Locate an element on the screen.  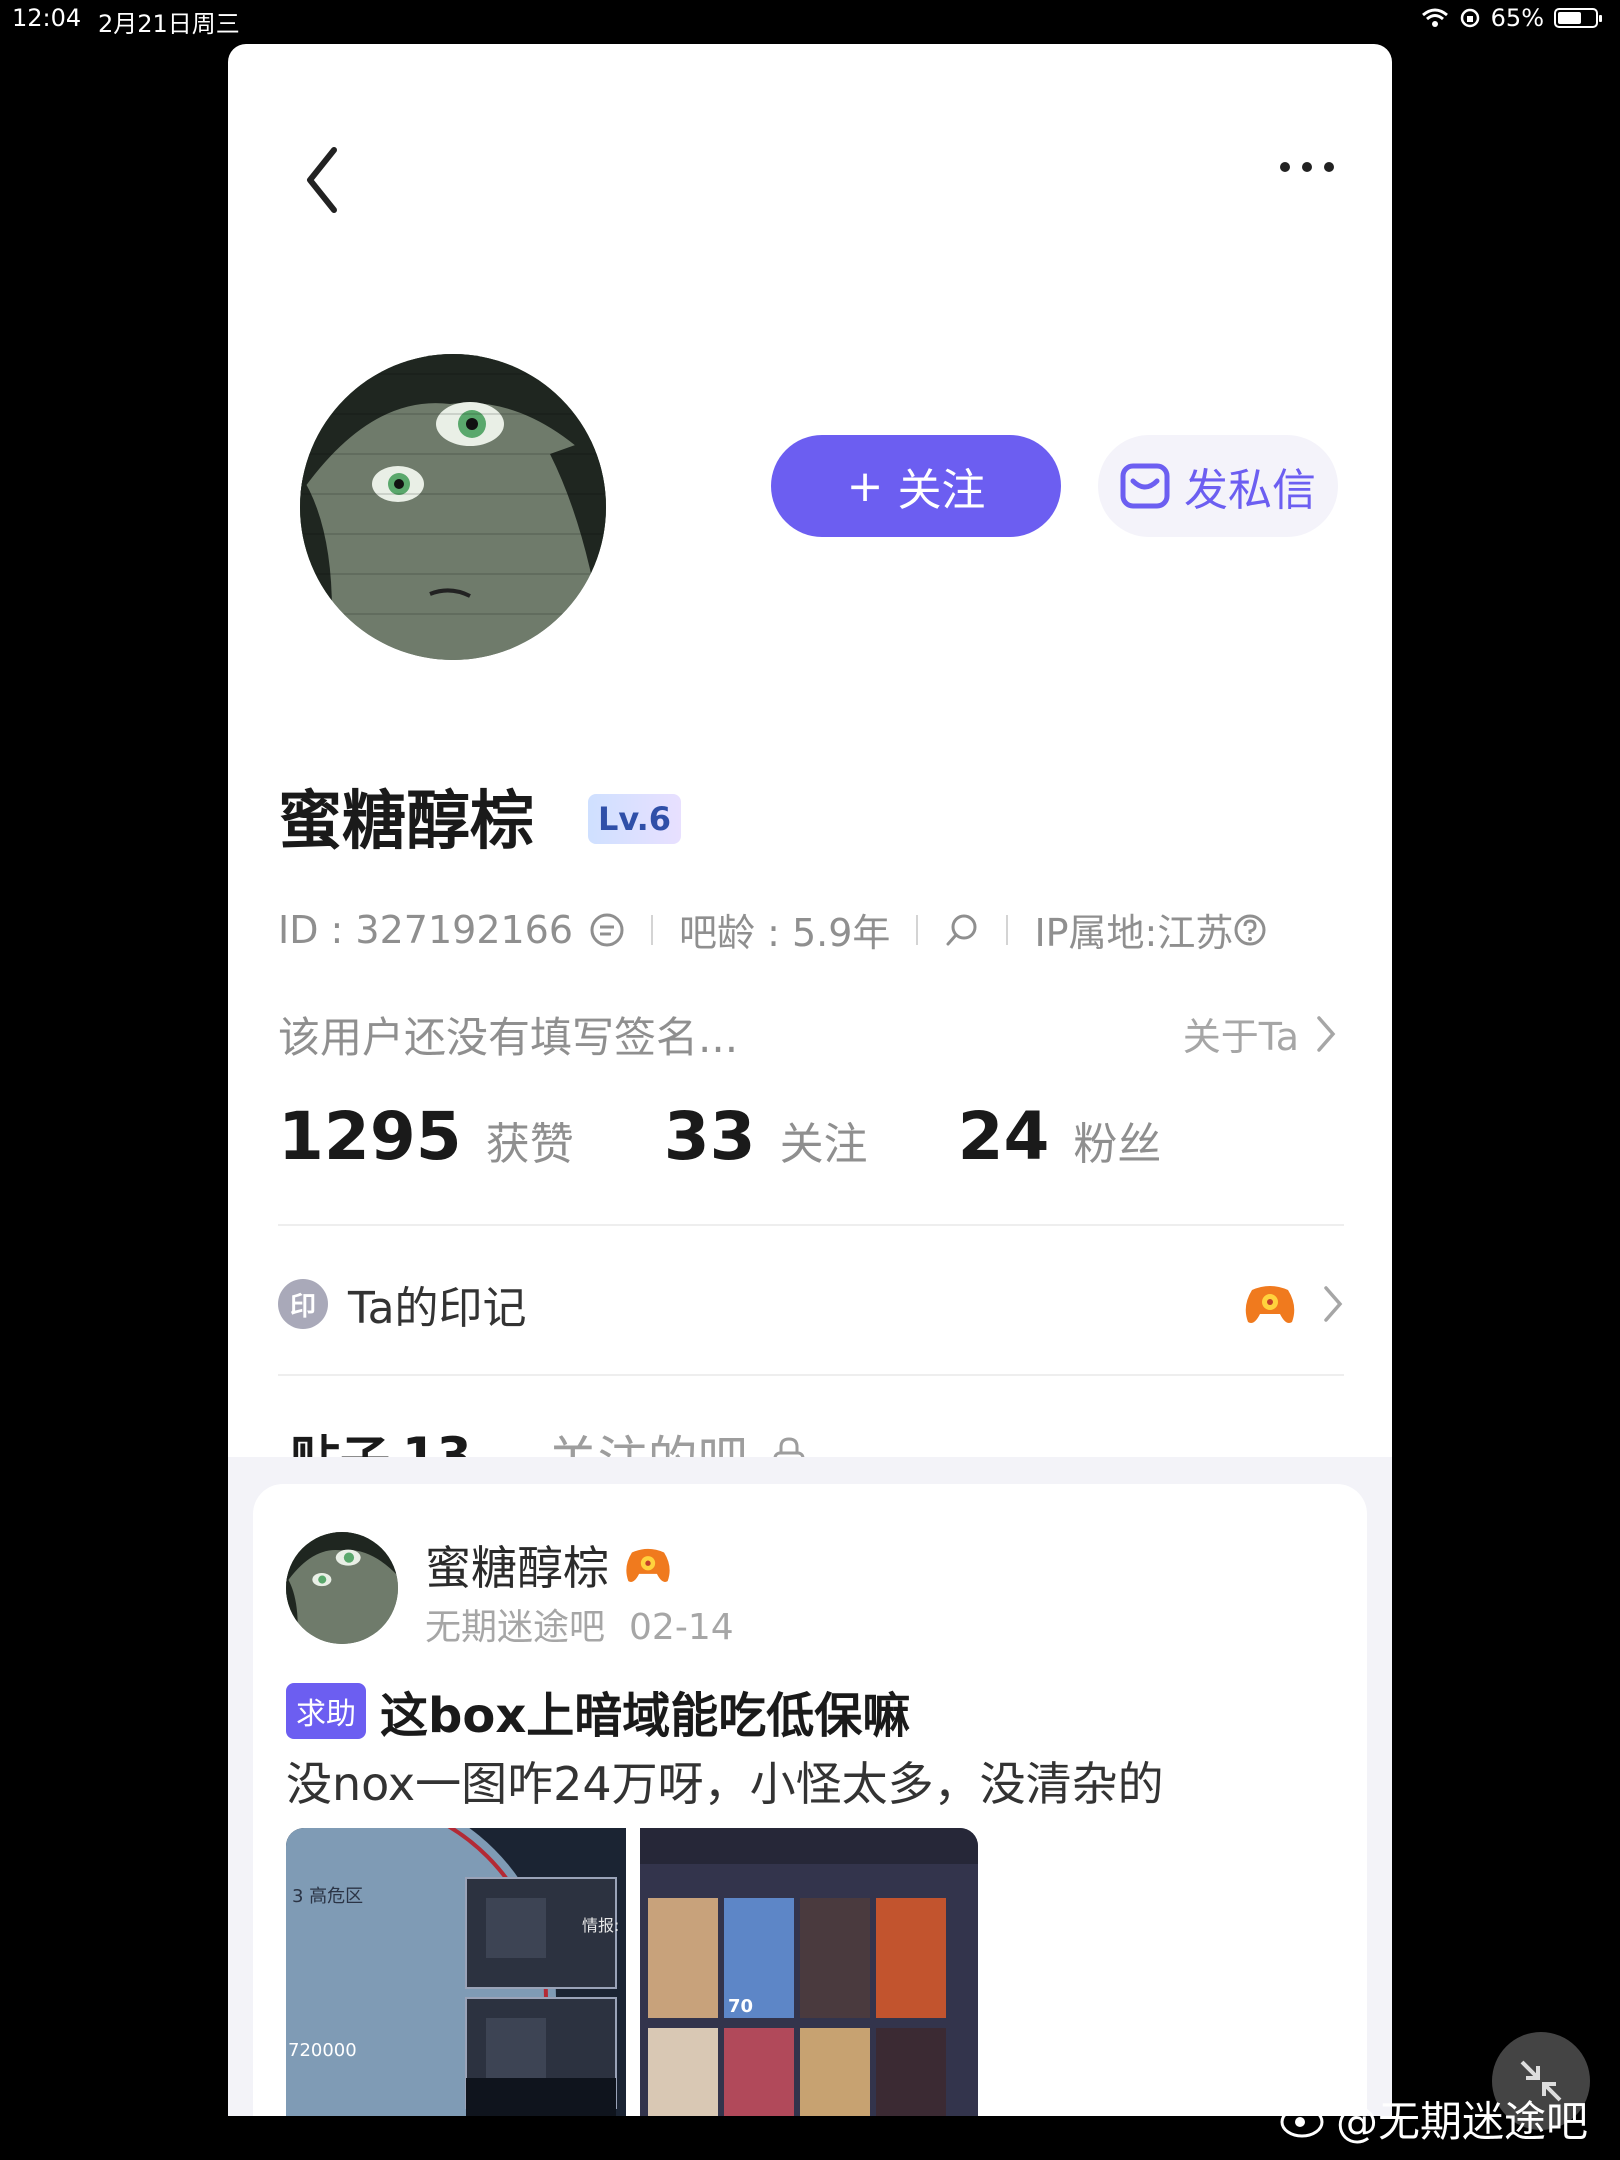
stat-likes: 1295 获赞 is located at coordinates (426, 1136).